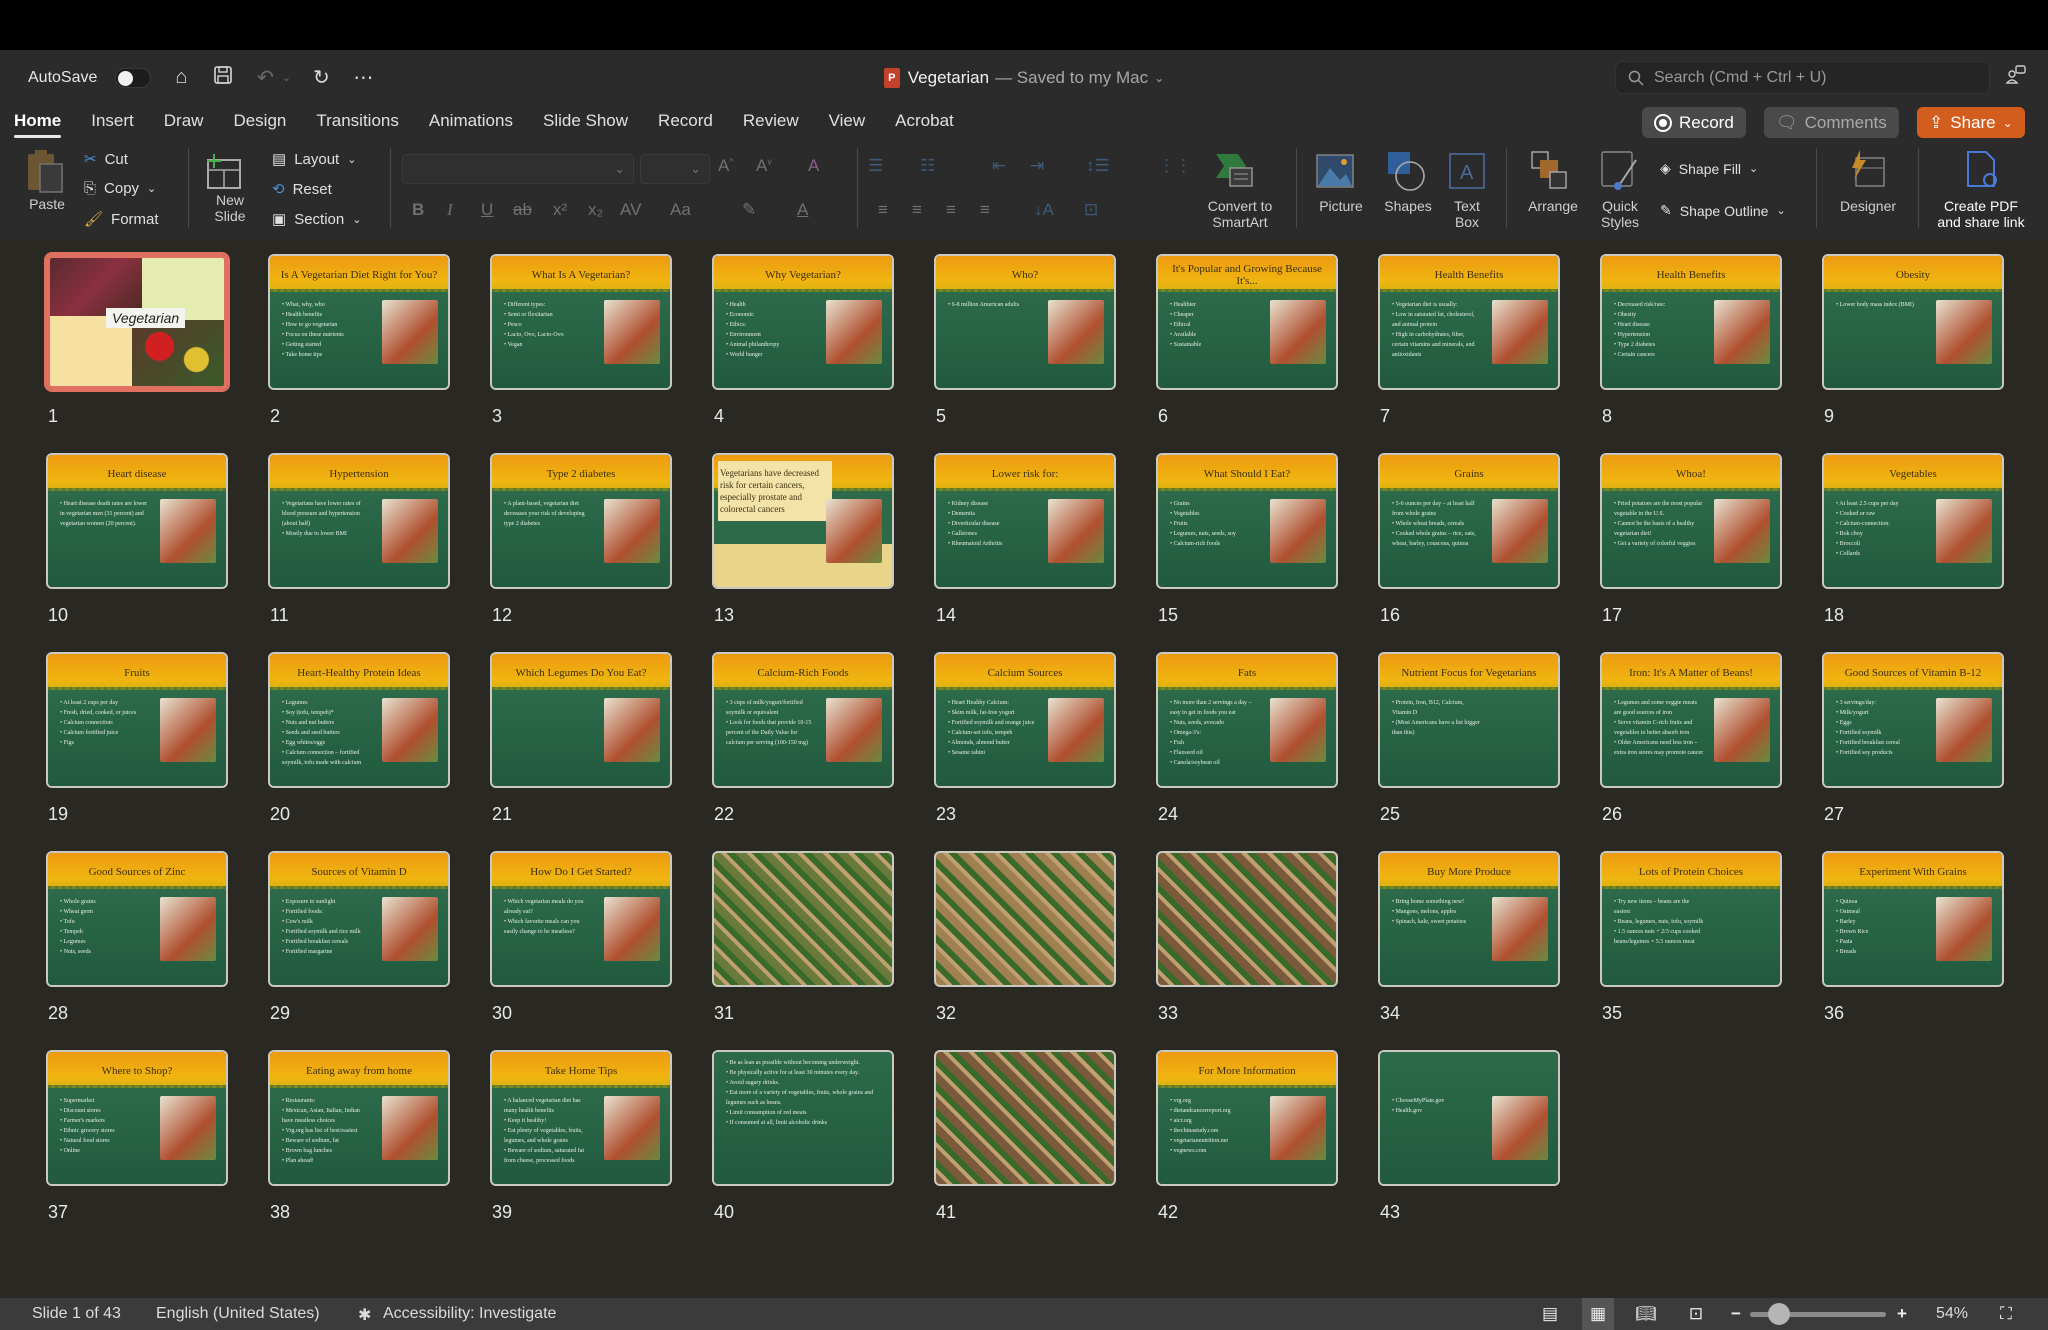 The width and height of the screenshot is (2048, 1330). I want to click on numbering-icon: ☷, so click(927, 166).